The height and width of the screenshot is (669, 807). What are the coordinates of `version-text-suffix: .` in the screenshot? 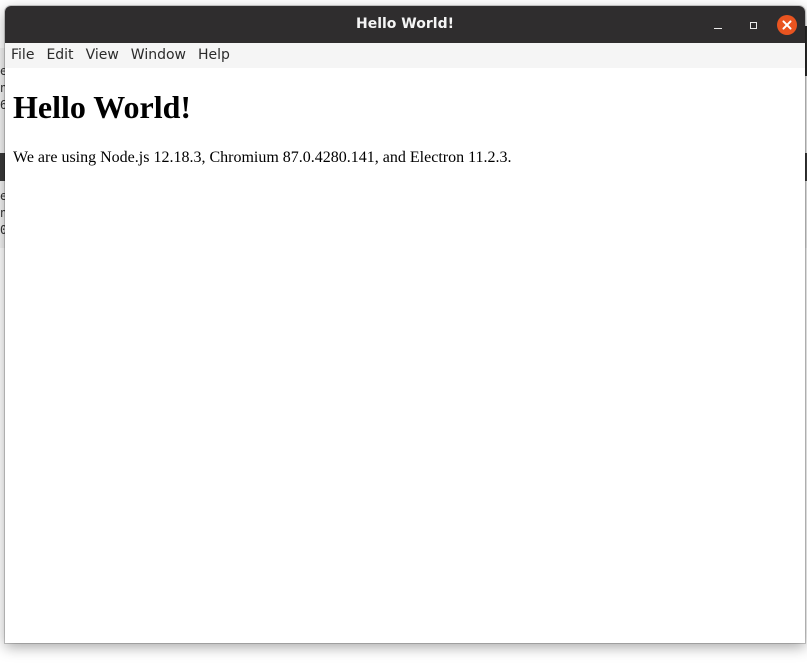 It's located at (509, 157).